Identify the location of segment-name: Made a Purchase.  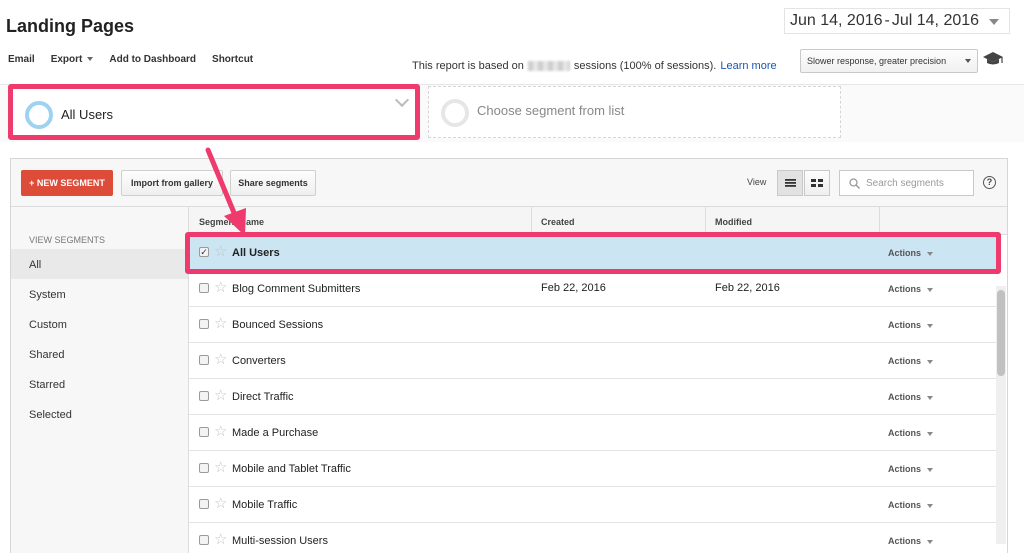
(275, 433).